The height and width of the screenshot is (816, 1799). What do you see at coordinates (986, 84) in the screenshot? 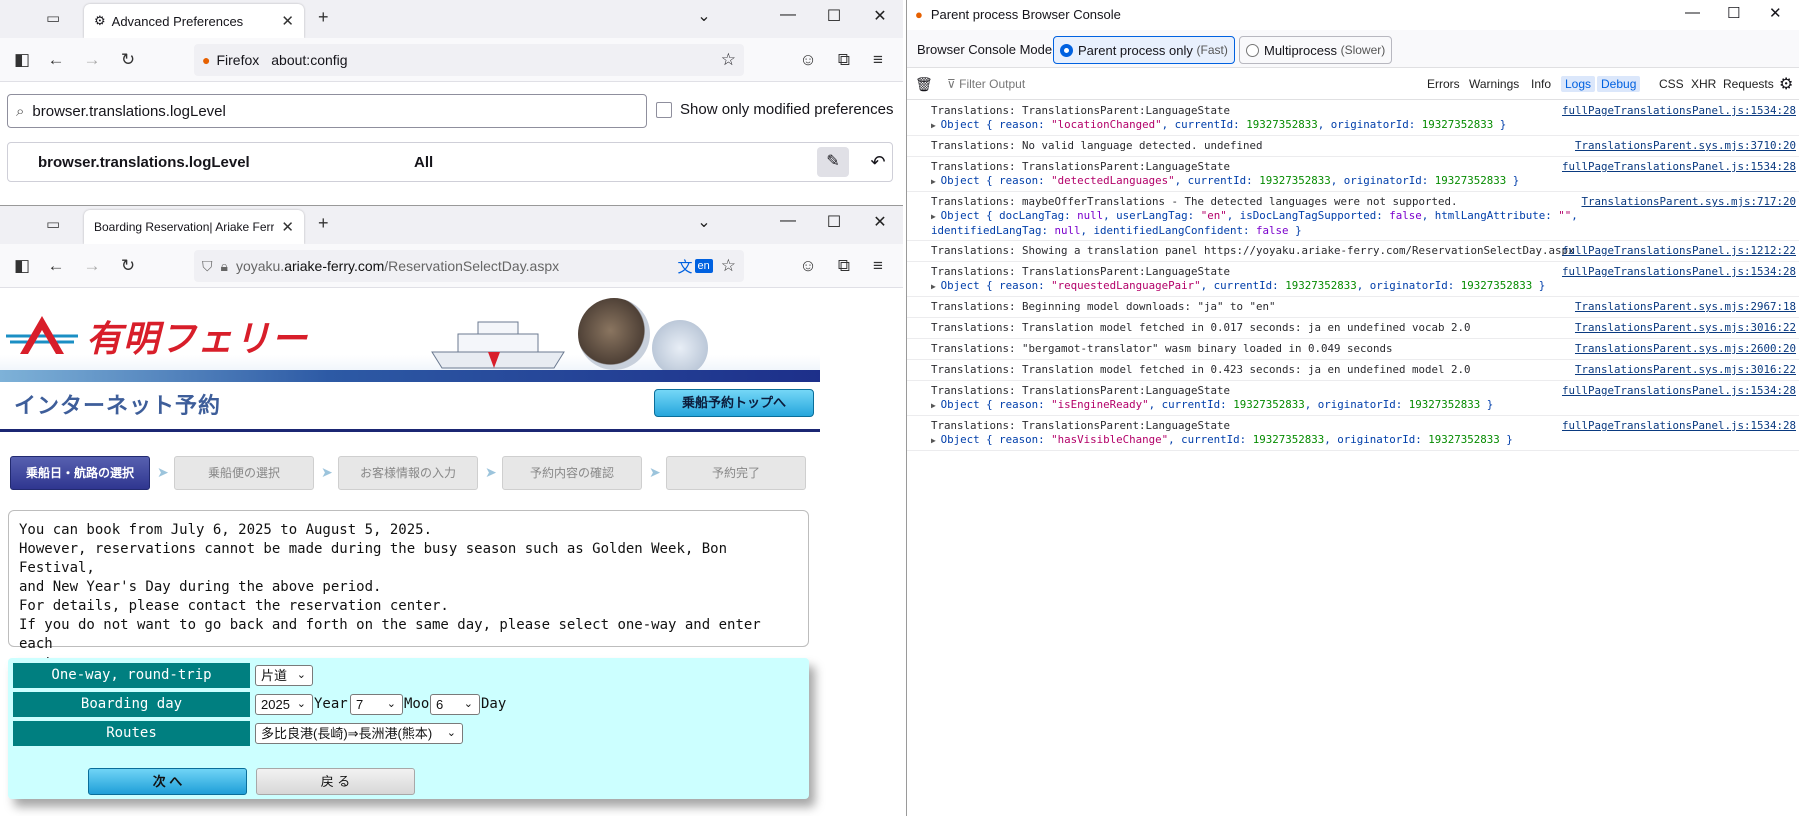
I see `filter-output-input: ⊽ Filter Output` at bounding box center [986, 84].